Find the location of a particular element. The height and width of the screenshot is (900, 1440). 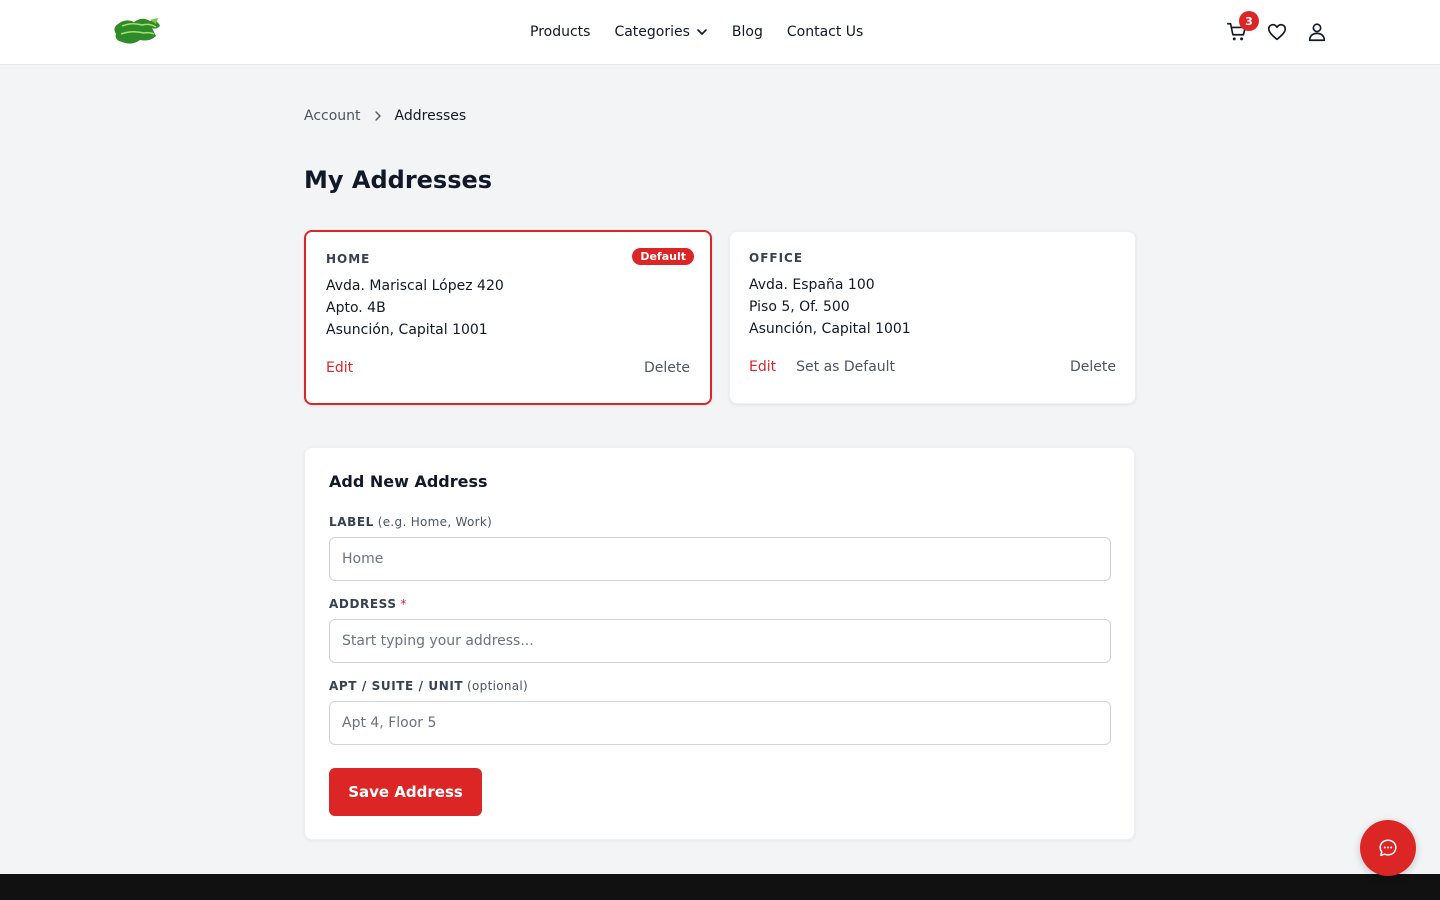

address-label: HOME is located at coordinates (348, 259).